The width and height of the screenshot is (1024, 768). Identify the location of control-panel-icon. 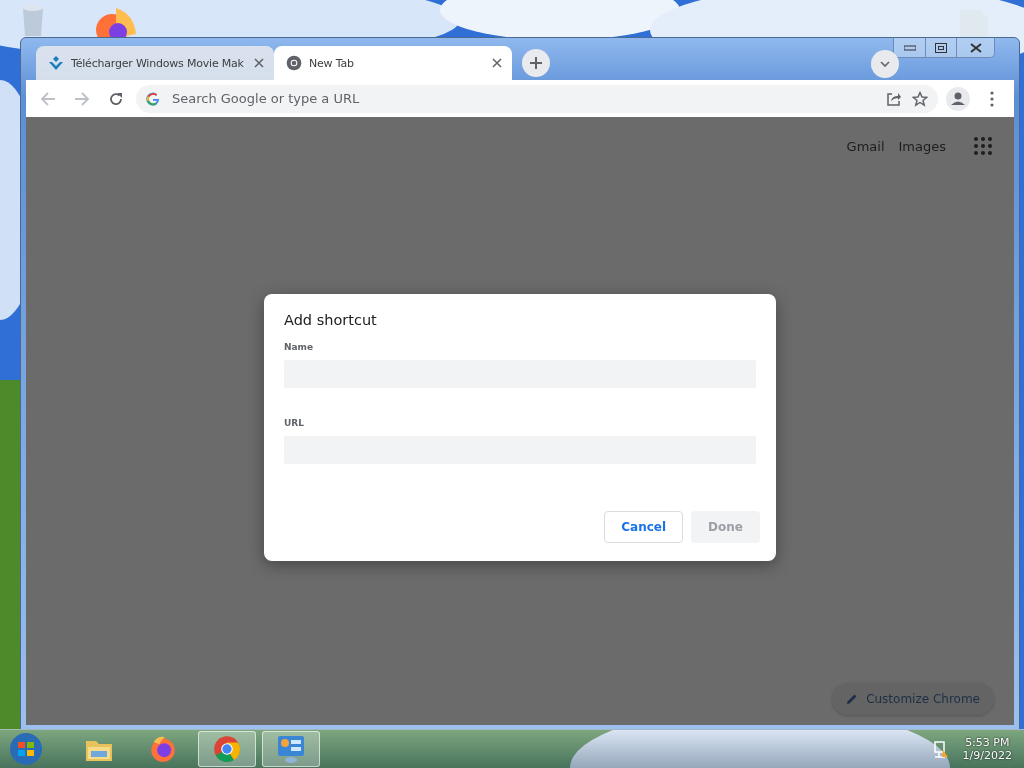
(291, 749).